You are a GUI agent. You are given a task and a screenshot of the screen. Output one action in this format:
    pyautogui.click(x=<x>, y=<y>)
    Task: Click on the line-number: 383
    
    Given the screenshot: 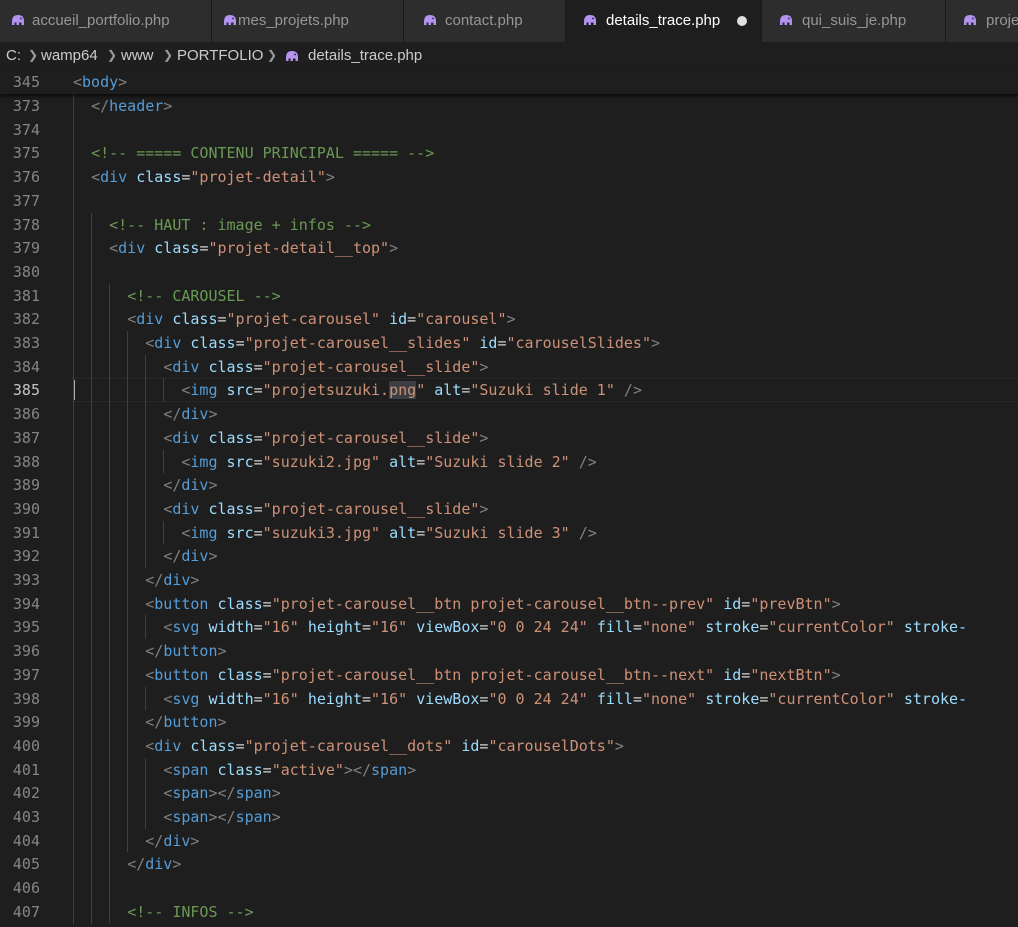 What is the action you would take?
    pyautogui.click(x=26, y=343)
    